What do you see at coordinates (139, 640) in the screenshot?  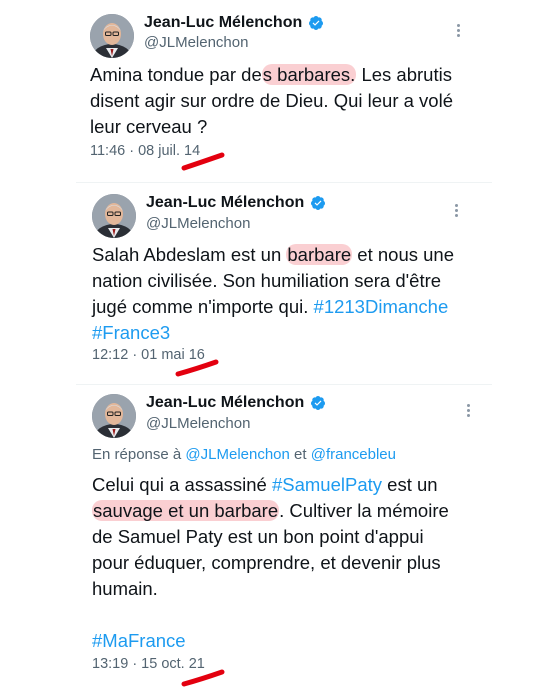 I see `hashtag-link: #MaFrance` at bounding box center [139, 640].